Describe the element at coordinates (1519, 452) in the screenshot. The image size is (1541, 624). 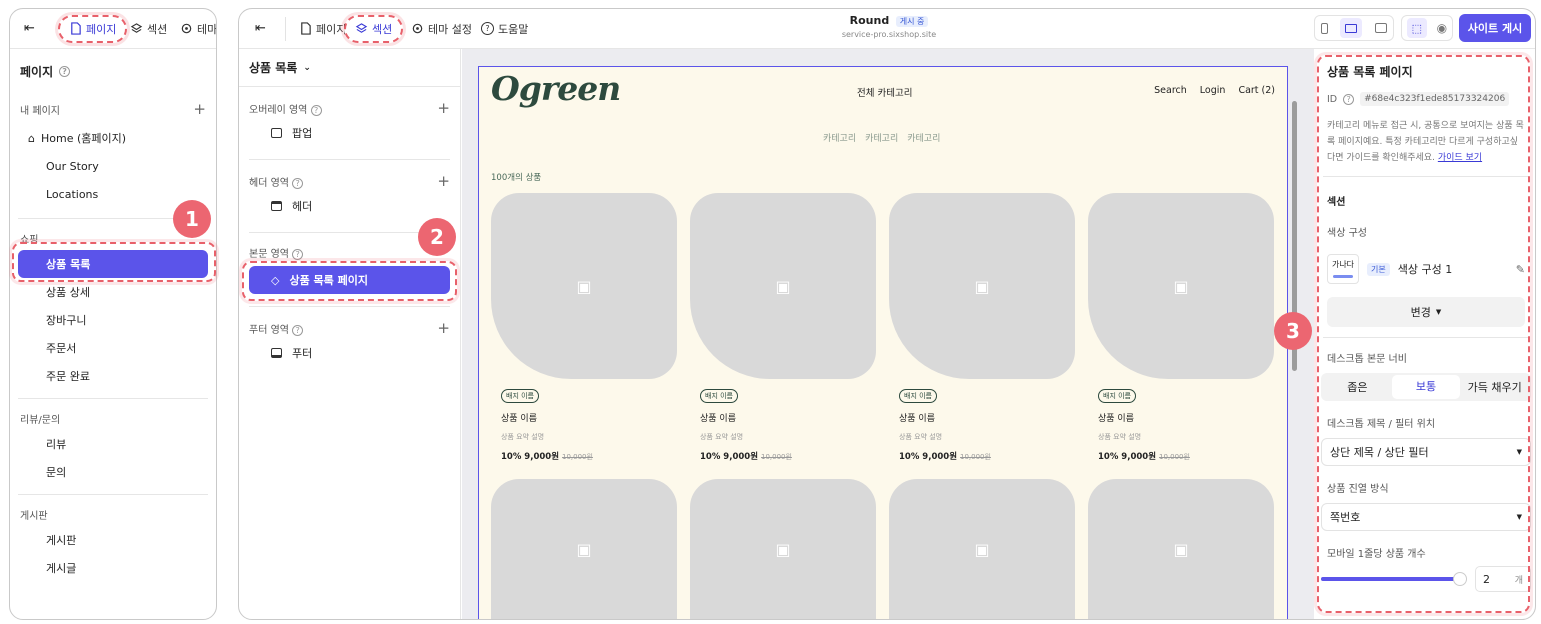
I see `caret-down-icon: ▼` at that location.